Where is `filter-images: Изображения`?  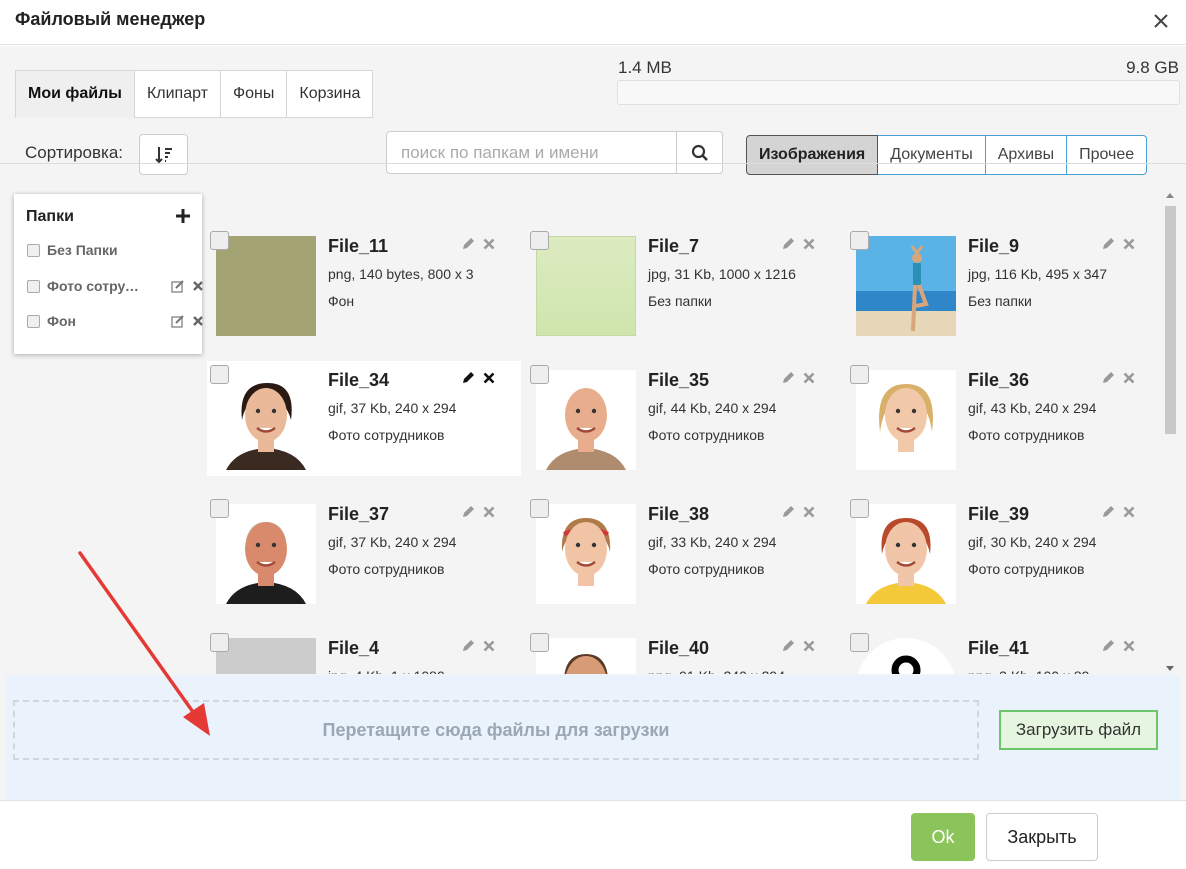
filter-images: Изображения is located at coordinates (812, 155).